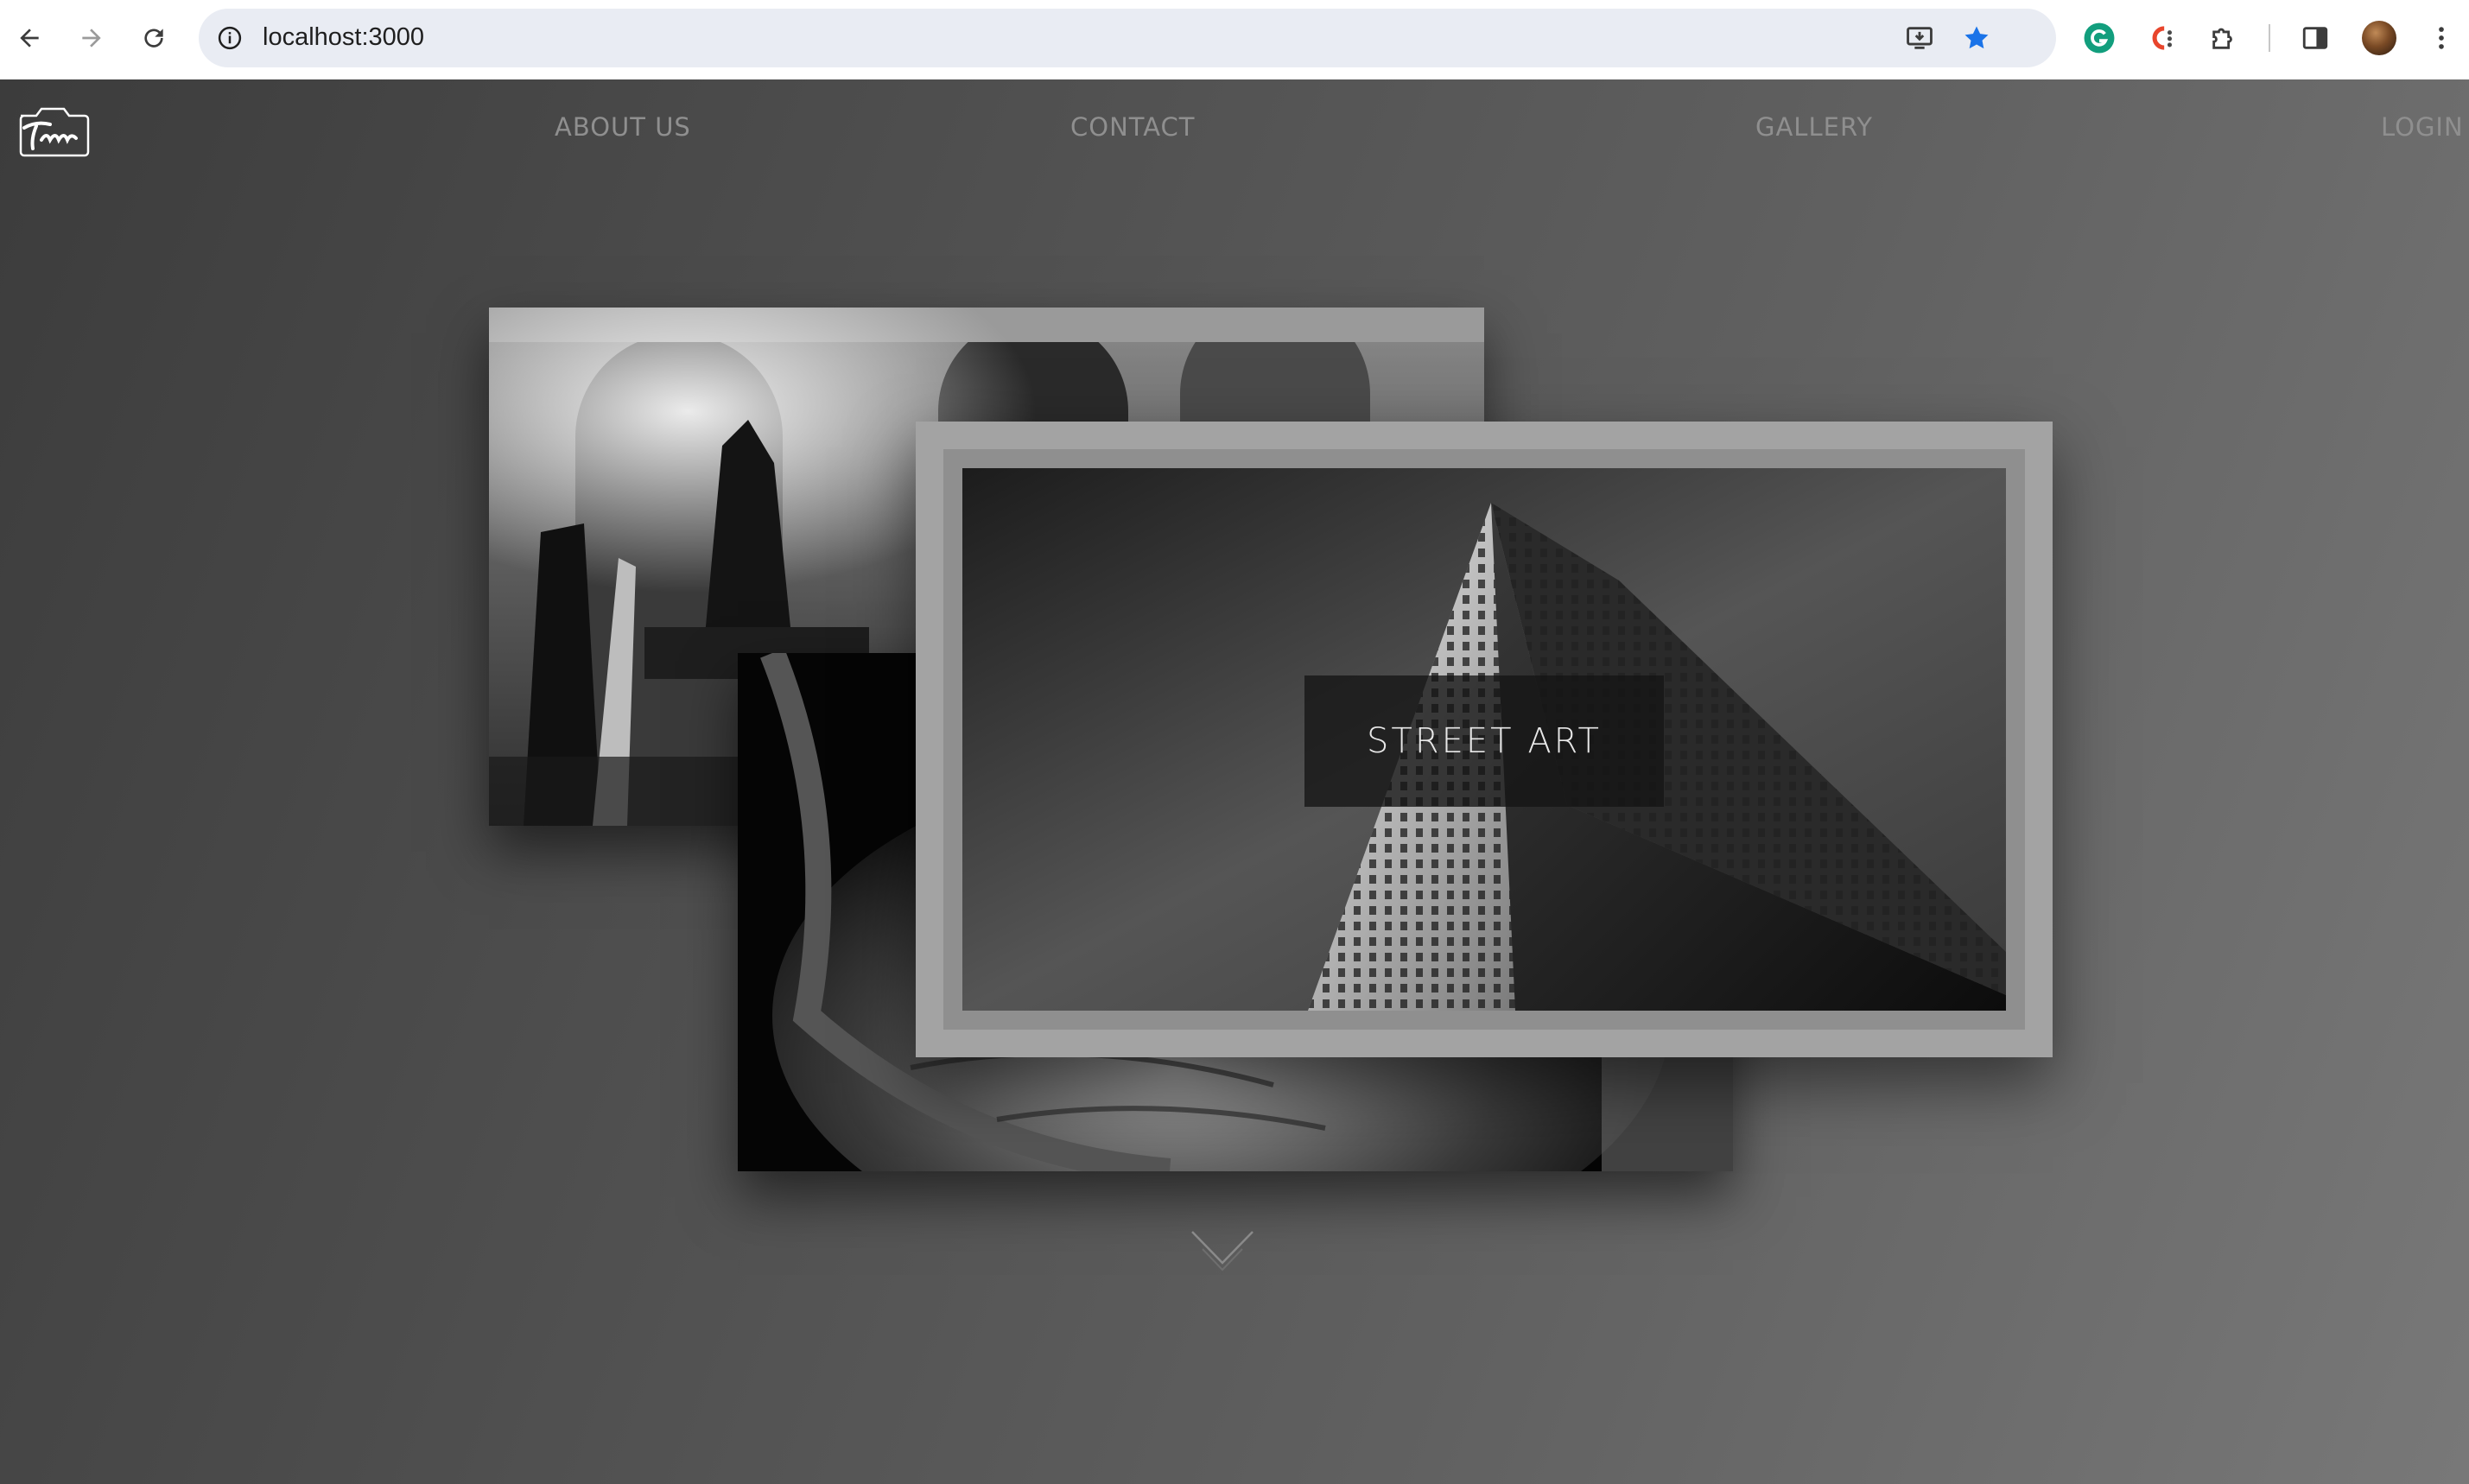  Describe the element at coordinates (92, 38) in the screenshot. I see `forward-icon` at that location.